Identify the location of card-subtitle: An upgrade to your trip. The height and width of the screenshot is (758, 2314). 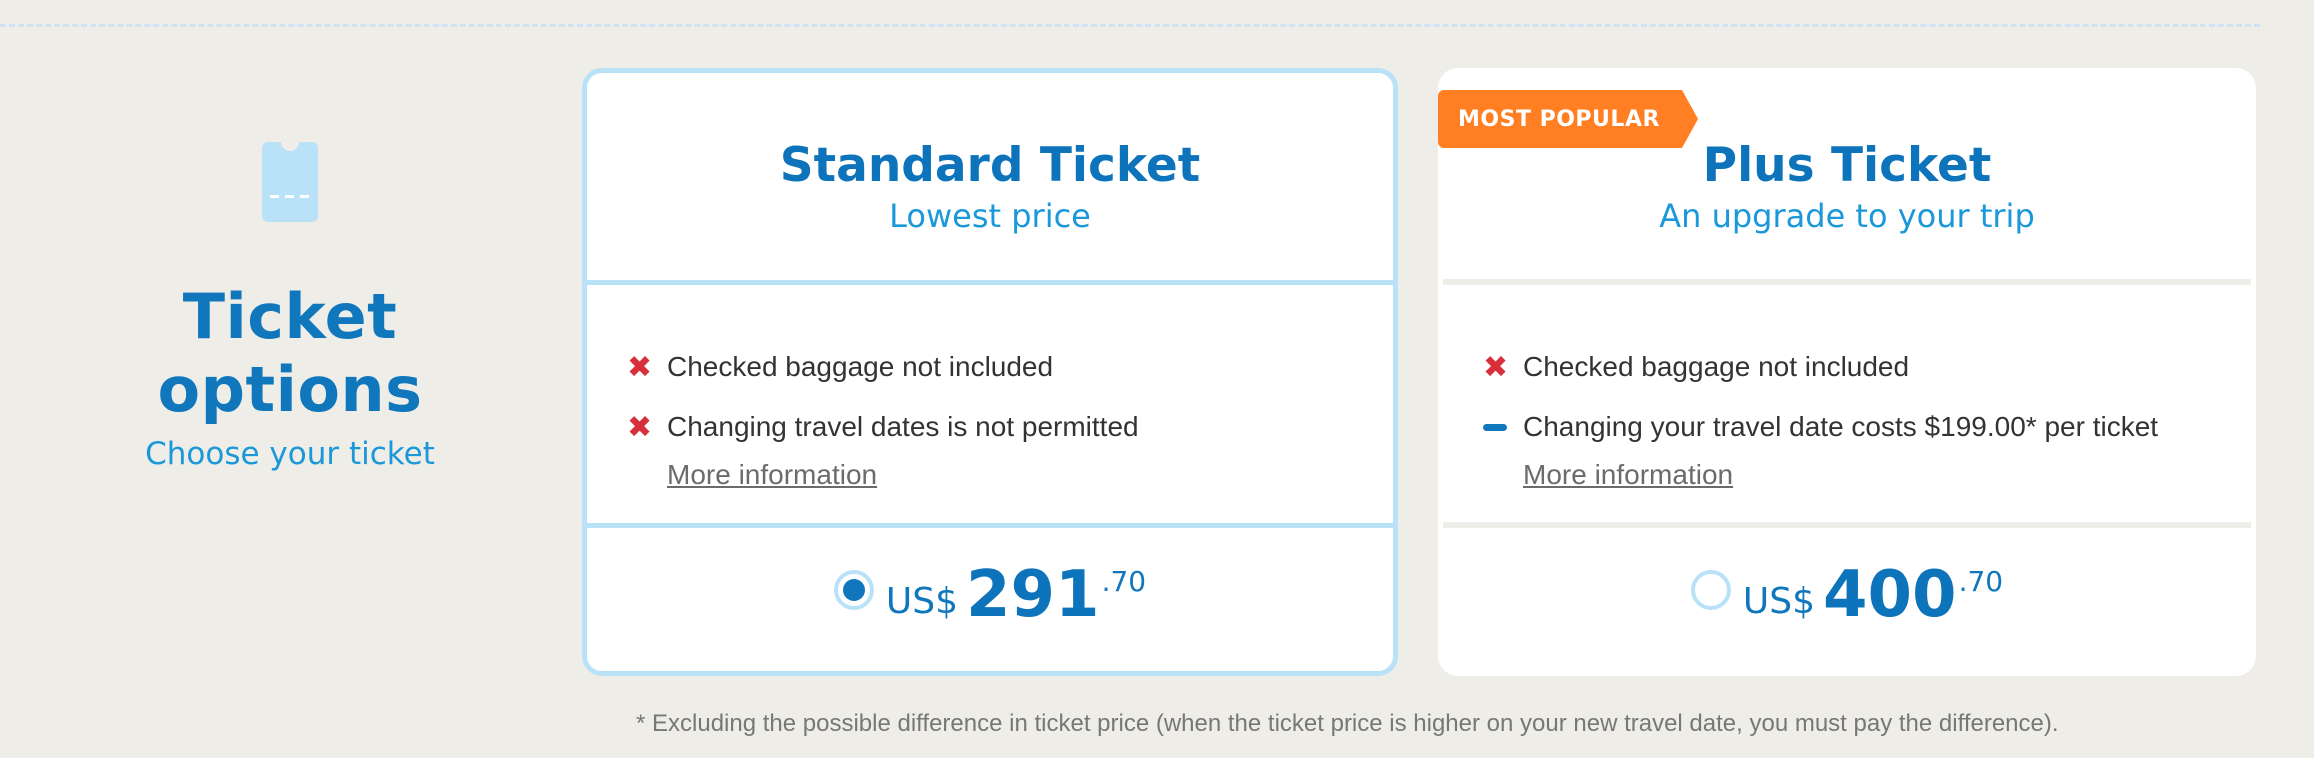
(1847, 215).